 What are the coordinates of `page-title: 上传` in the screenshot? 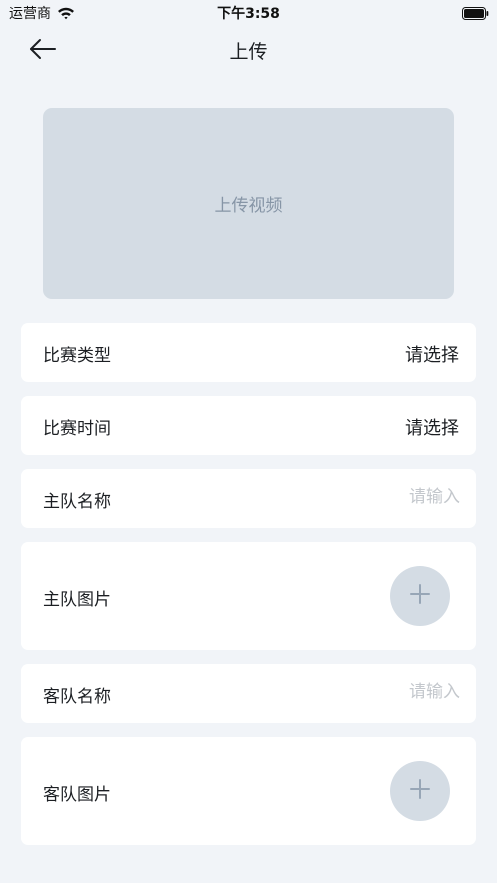 It's located at (248, 52).